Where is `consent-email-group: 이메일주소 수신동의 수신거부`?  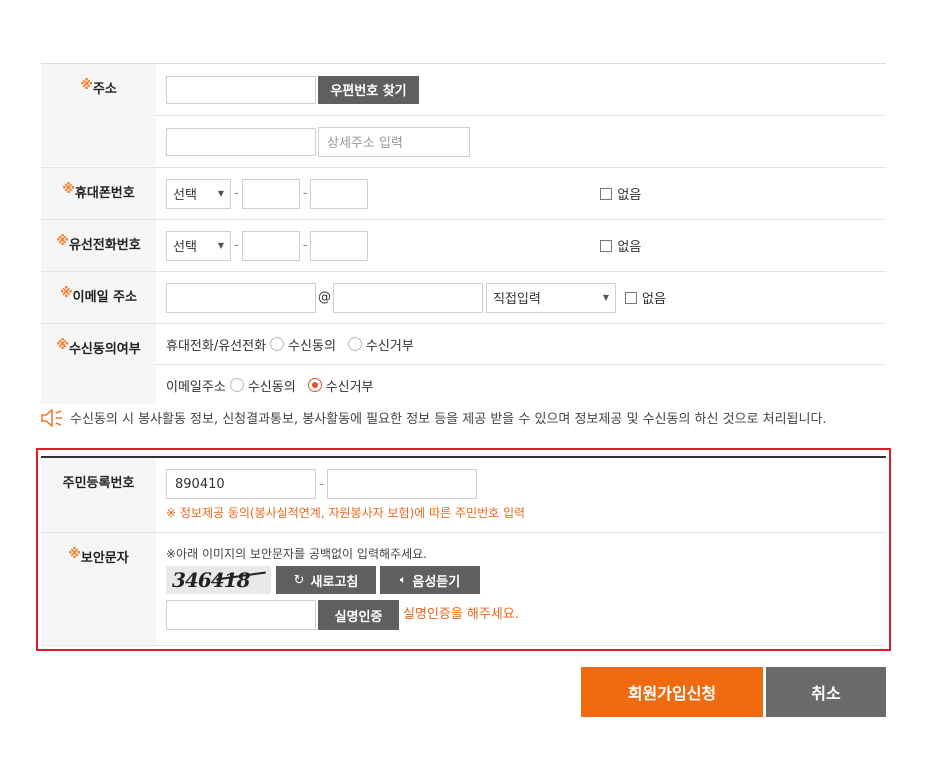
consent-email-group: 이메일주소 수신동의 수신거부 is located at coordinates (521, 384).